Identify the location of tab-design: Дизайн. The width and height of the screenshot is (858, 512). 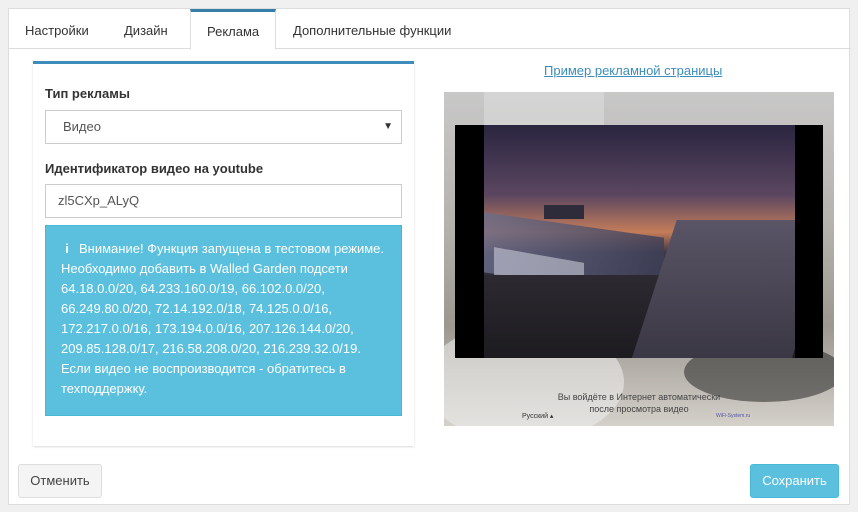
(146, 29).